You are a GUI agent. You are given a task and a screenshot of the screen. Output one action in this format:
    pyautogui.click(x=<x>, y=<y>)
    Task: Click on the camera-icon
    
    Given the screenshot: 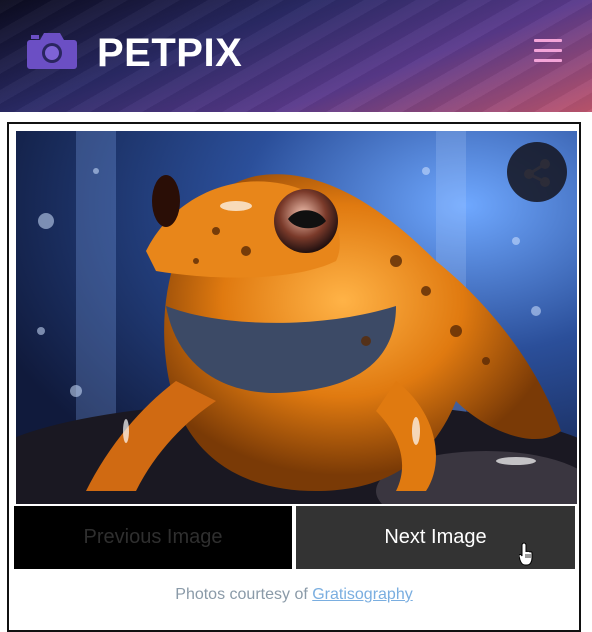 What is the action you would take?
    pyautogui.click(x=52, y=50)
    